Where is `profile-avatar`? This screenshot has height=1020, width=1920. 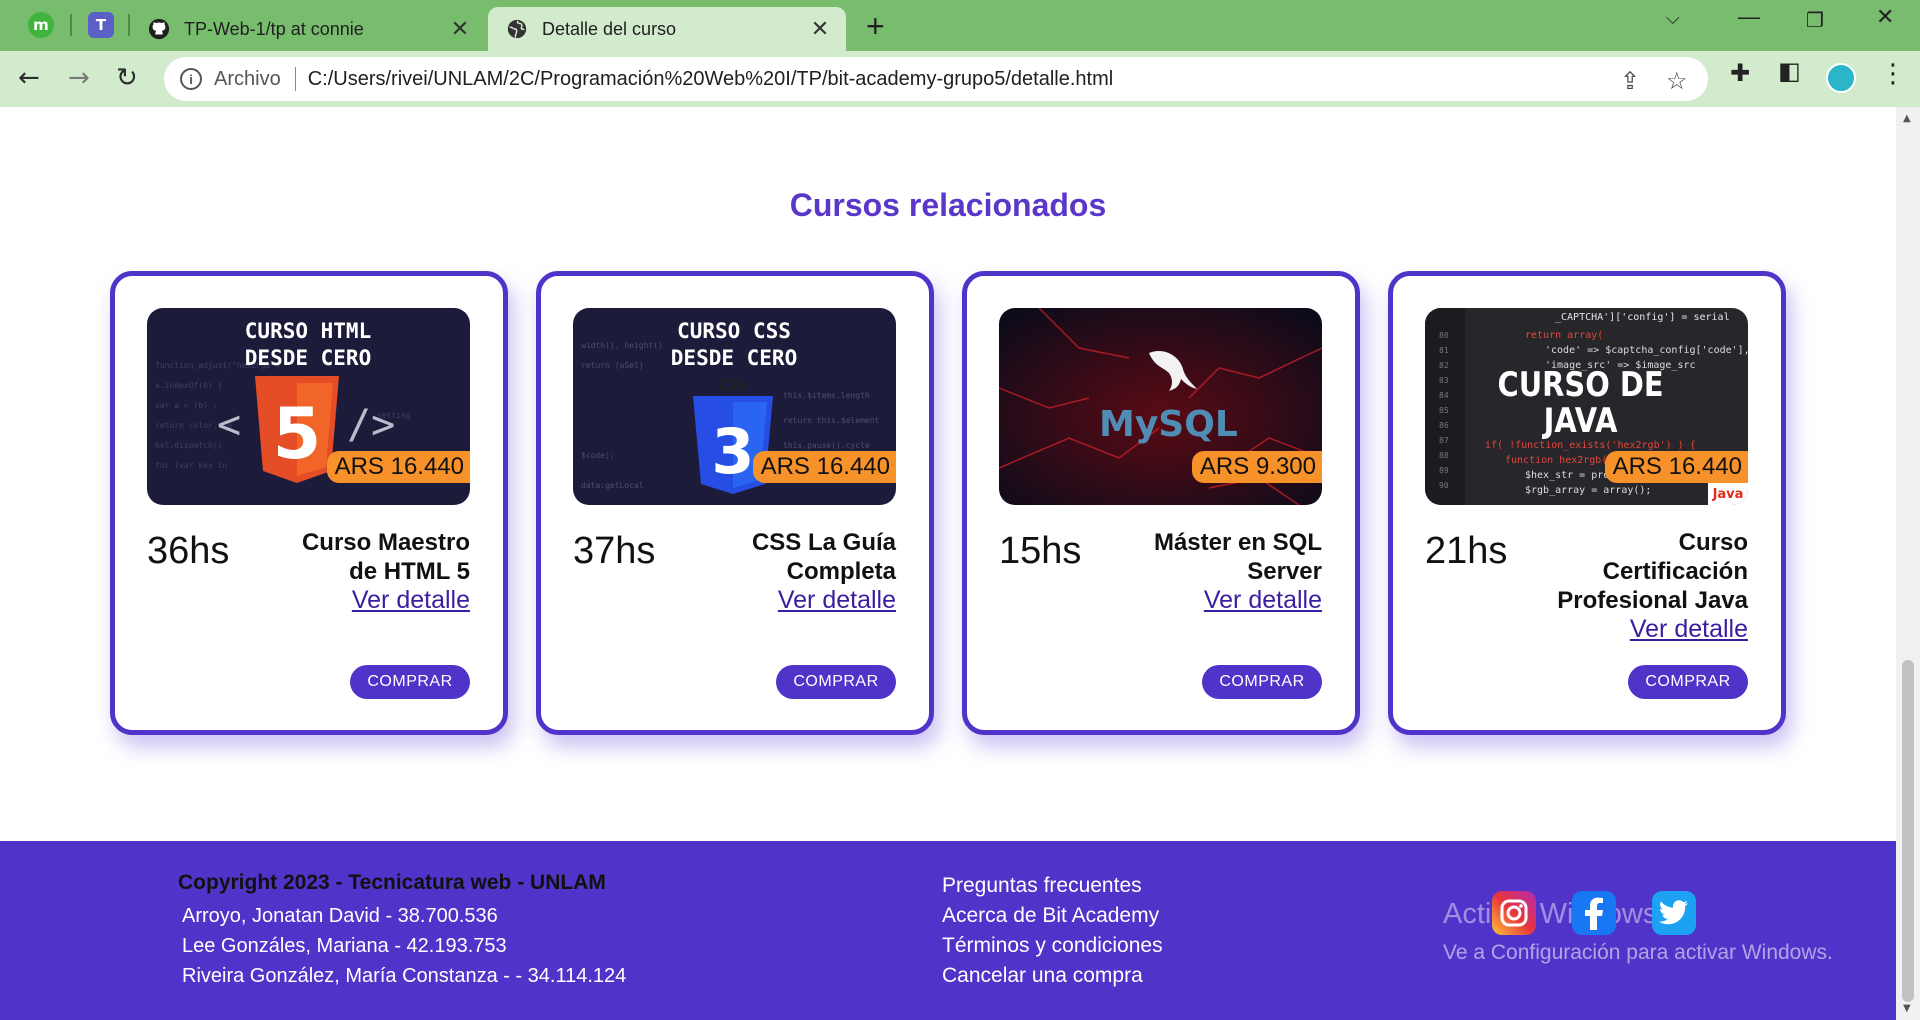
profile-avatar is located at coordinates (1841, 78).